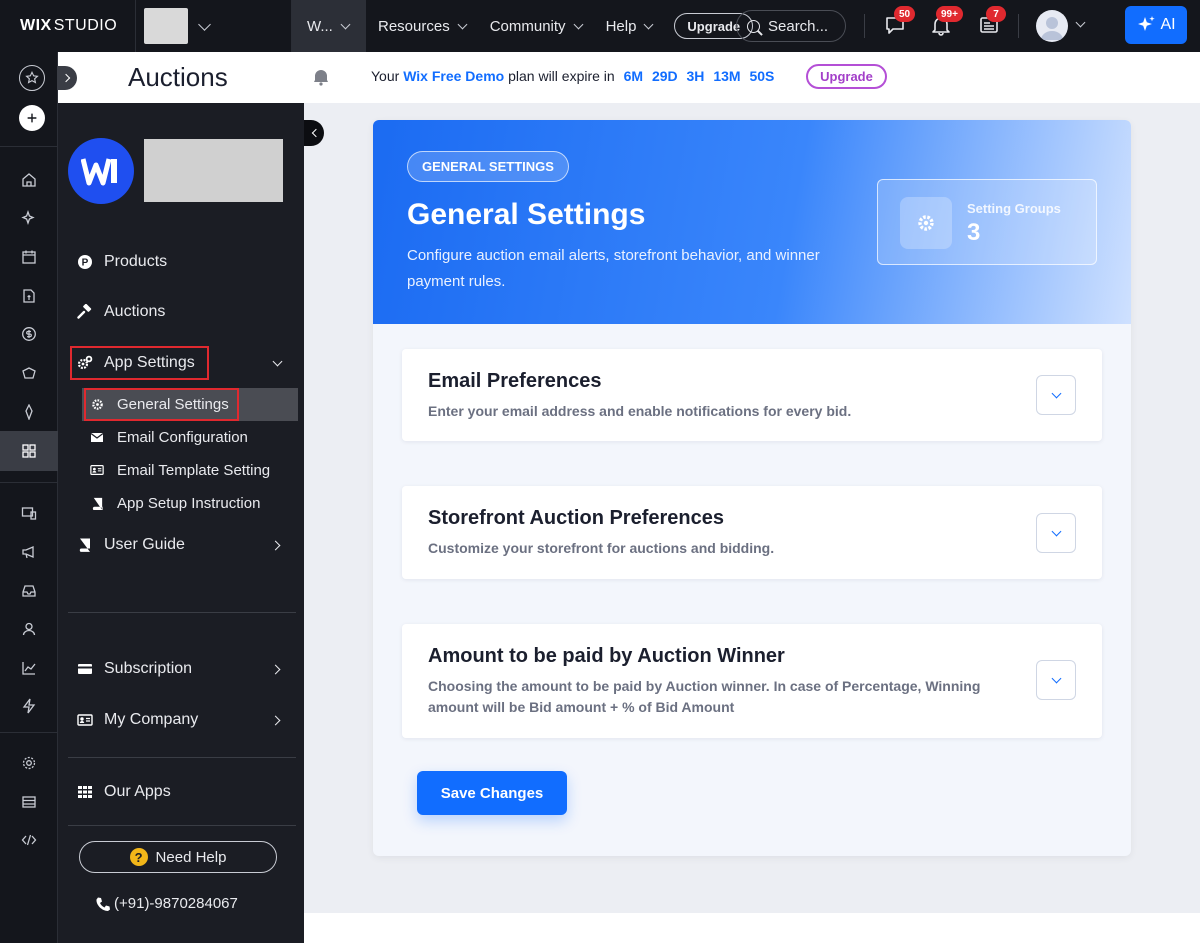 The height and width of the screenshot is (943, 1200). I want to click on dollar-icon, so click(29, 334).